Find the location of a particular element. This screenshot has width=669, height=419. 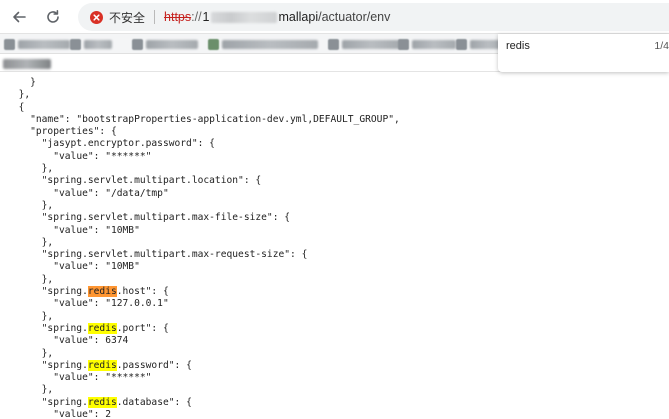

json-line: "jasypt.encryptor.password": { is located at coordinates (203, 144).